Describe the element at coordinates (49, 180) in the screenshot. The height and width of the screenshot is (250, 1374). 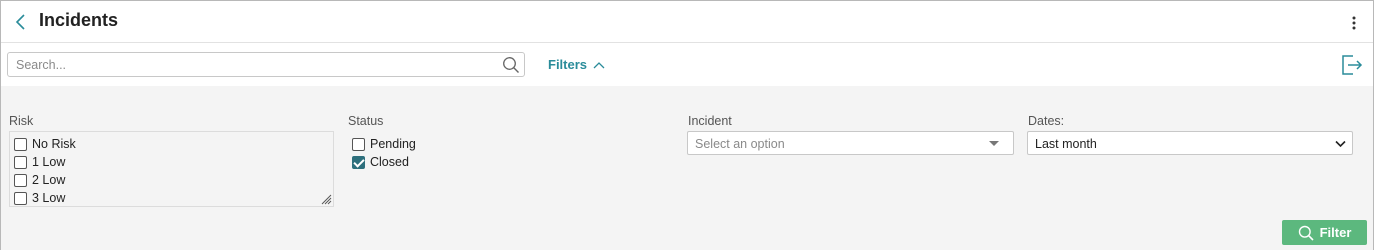
I see `risk-option-label: 2 Low` at that location.